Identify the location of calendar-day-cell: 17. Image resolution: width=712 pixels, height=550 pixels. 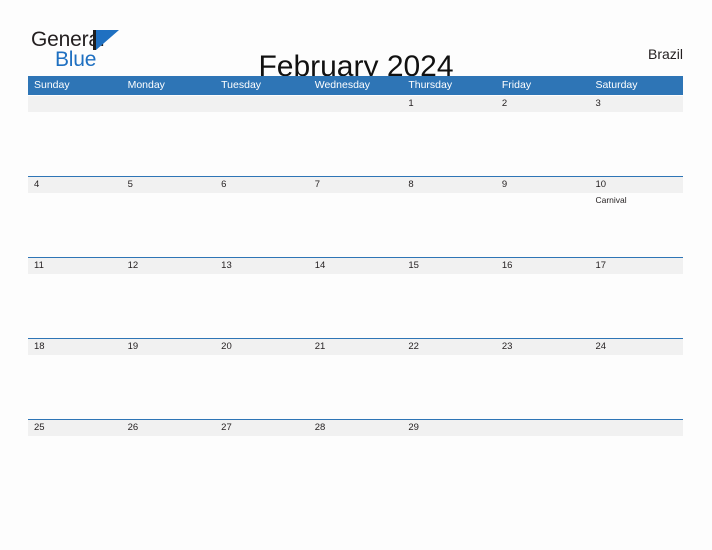
(636, 298).